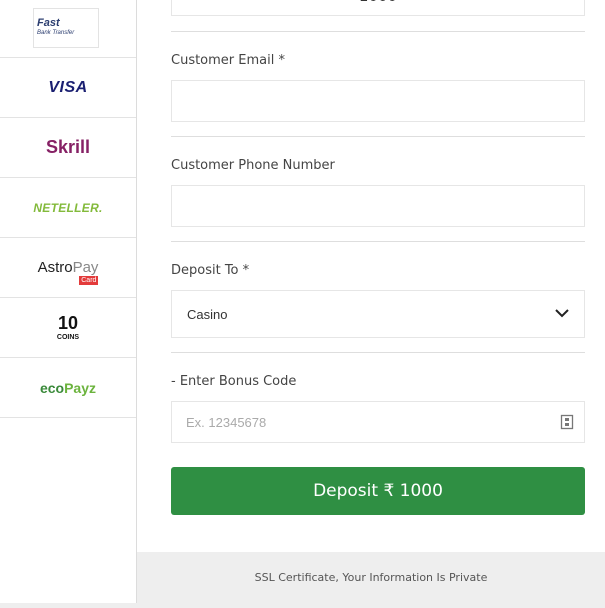 This screenshot has width=605, height=608. I want to click on amount-input: 1000, so click(378, 8).